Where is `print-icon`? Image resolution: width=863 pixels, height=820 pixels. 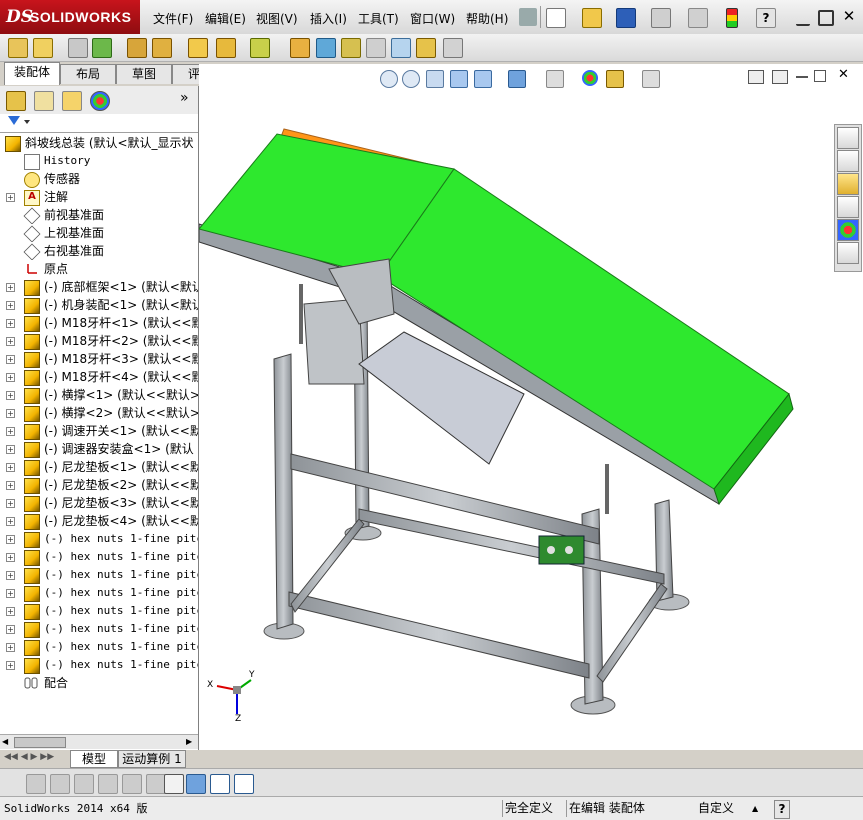
print-icon is located at coordinates (661, 18).